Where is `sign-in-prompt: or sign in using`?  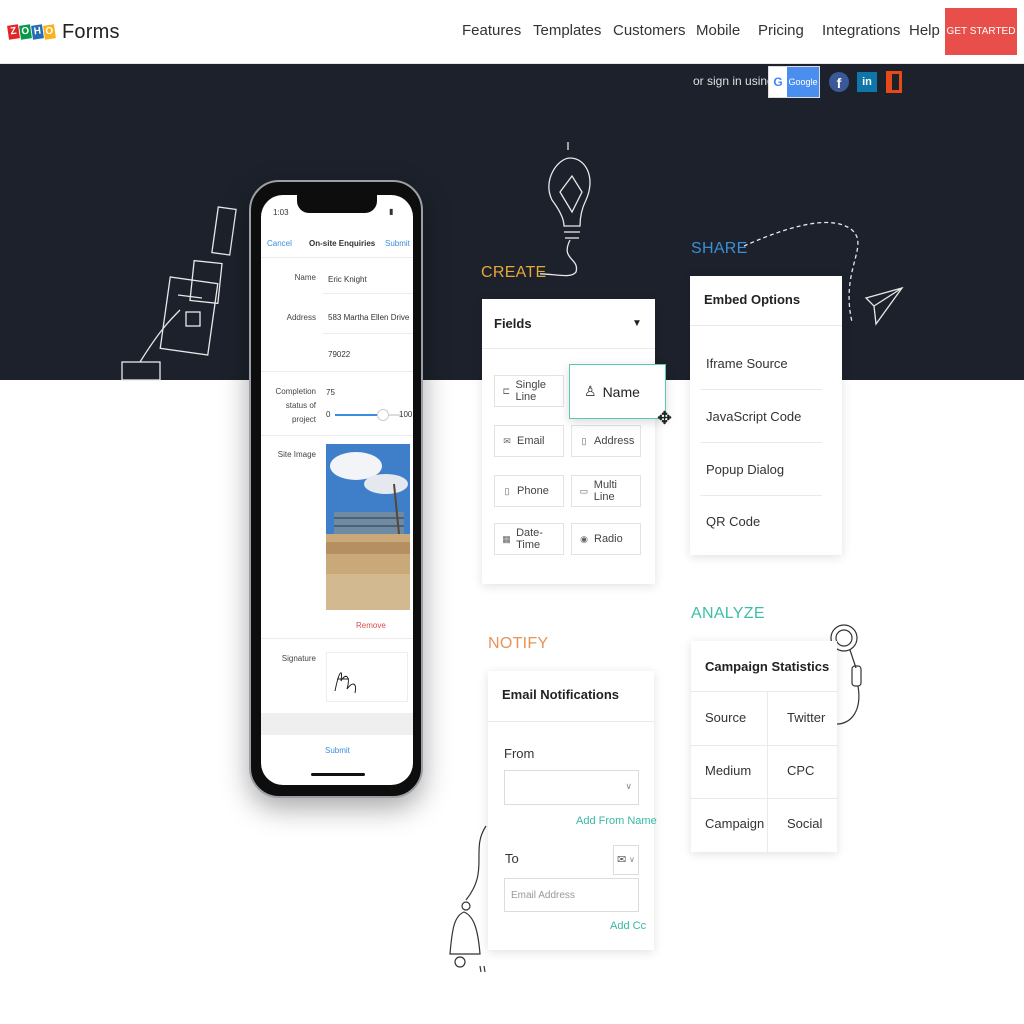 sign-in-prompt: or sign in using is located at coordinates (733, 81).